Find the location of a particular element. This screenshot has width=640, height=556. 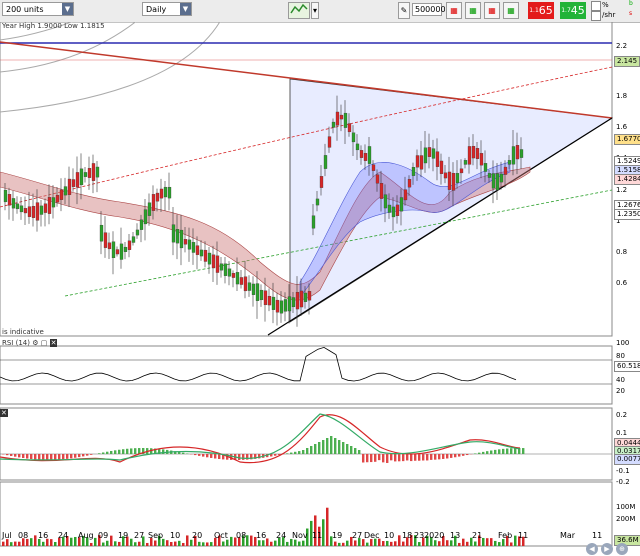

order-button-2: ▦ is located at coordinates (473, 10).